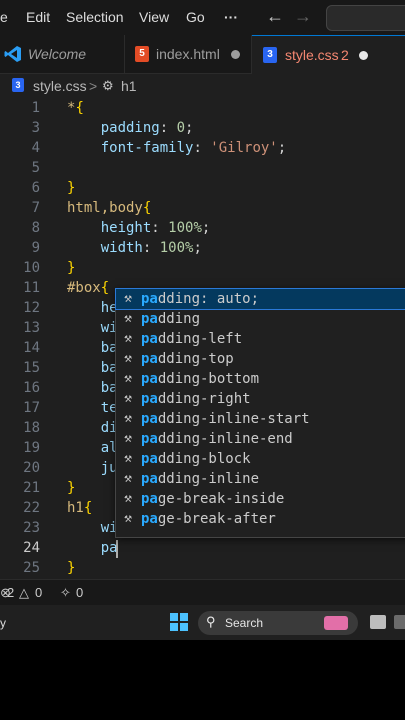 The image size is (405, 720). I want to click on menu-more: ···, so click(231, 17).